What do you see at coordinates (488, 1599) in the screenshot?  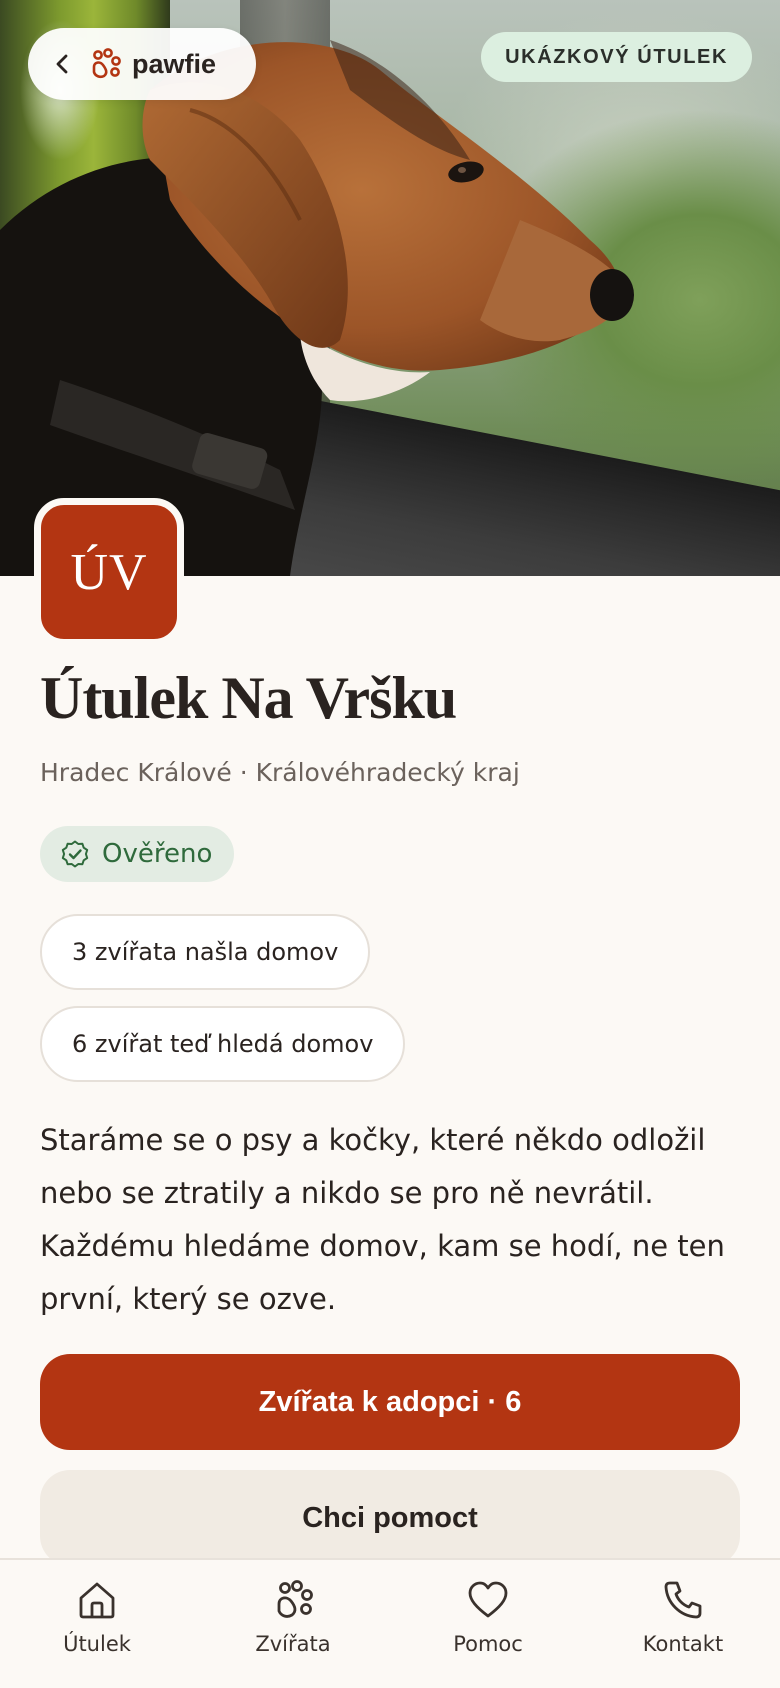 I see `heart-icon` at bounding box center [488, 1599].